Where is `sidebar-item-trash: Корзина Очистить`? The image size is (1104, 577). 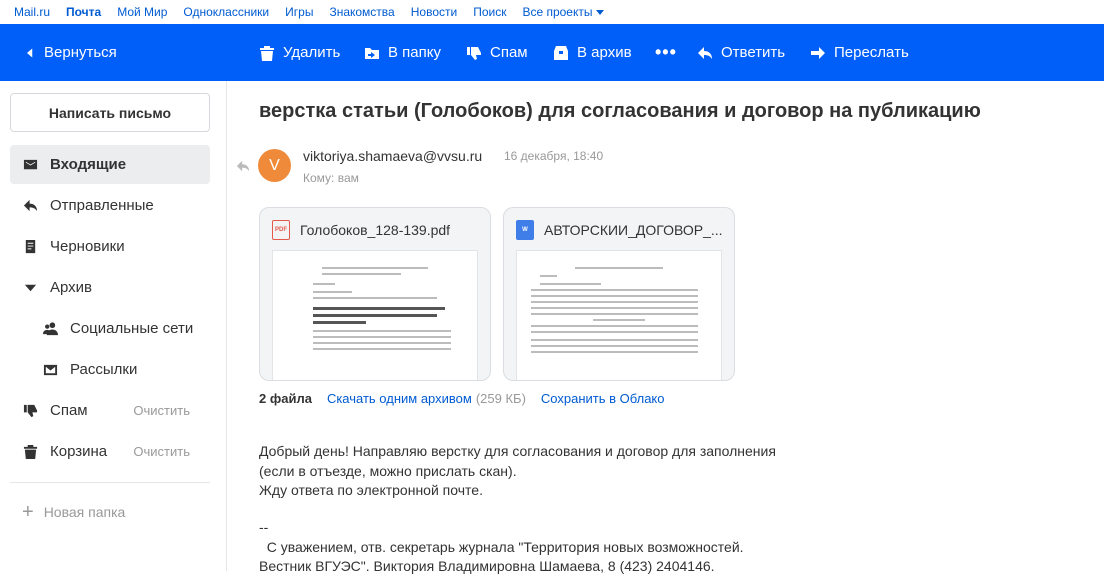
sidebar-item-trash: Корзина Очистить is located at coordinates (110, 451).